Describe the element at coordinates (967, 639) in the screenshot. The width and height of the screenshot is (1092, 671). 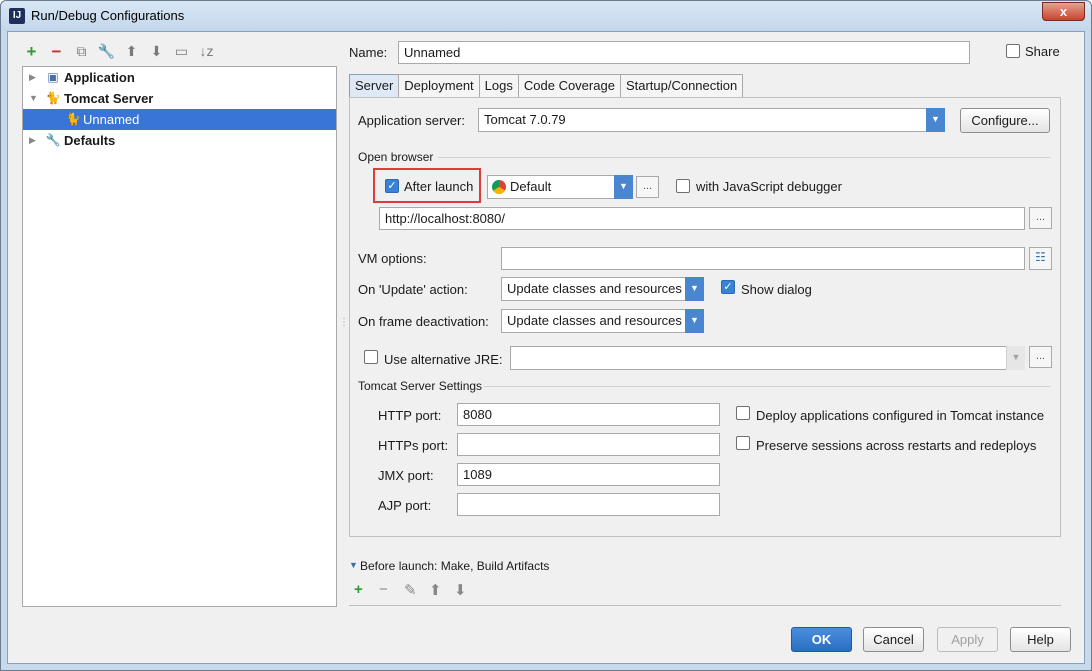
I see `apply-button: Apply` at that location.